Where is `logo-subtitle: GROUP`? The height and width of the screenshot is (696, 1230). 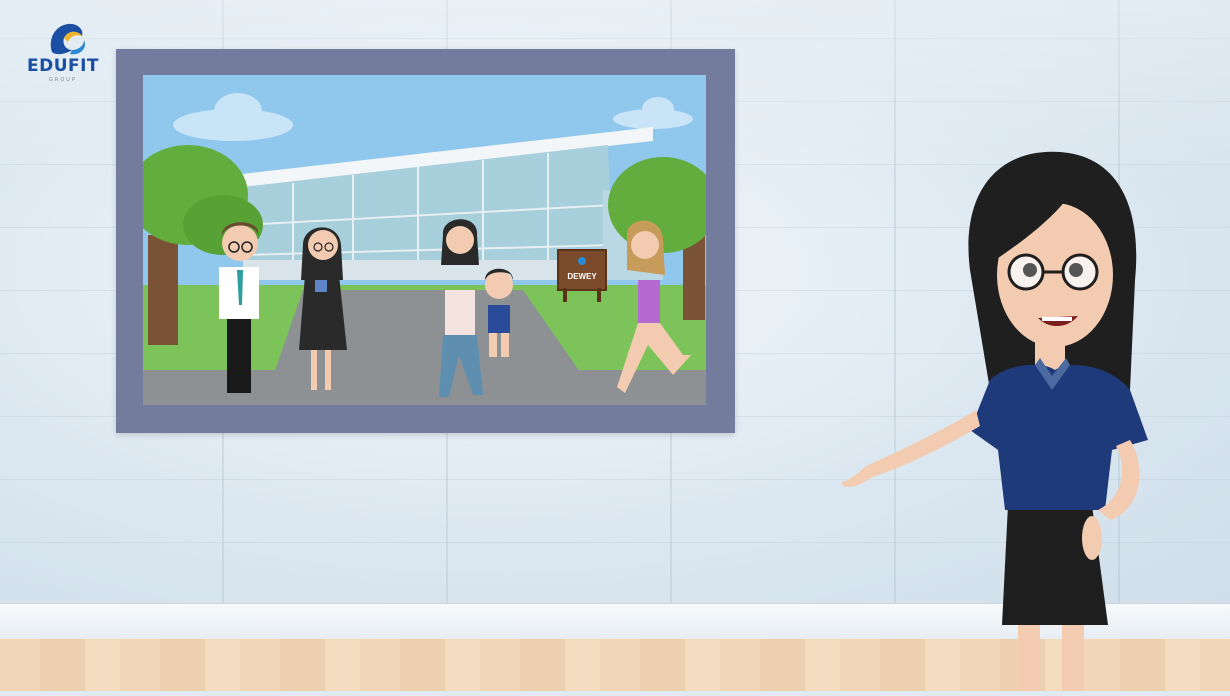
logo-subtitle: GROUP is located at coordinates (63, 80).